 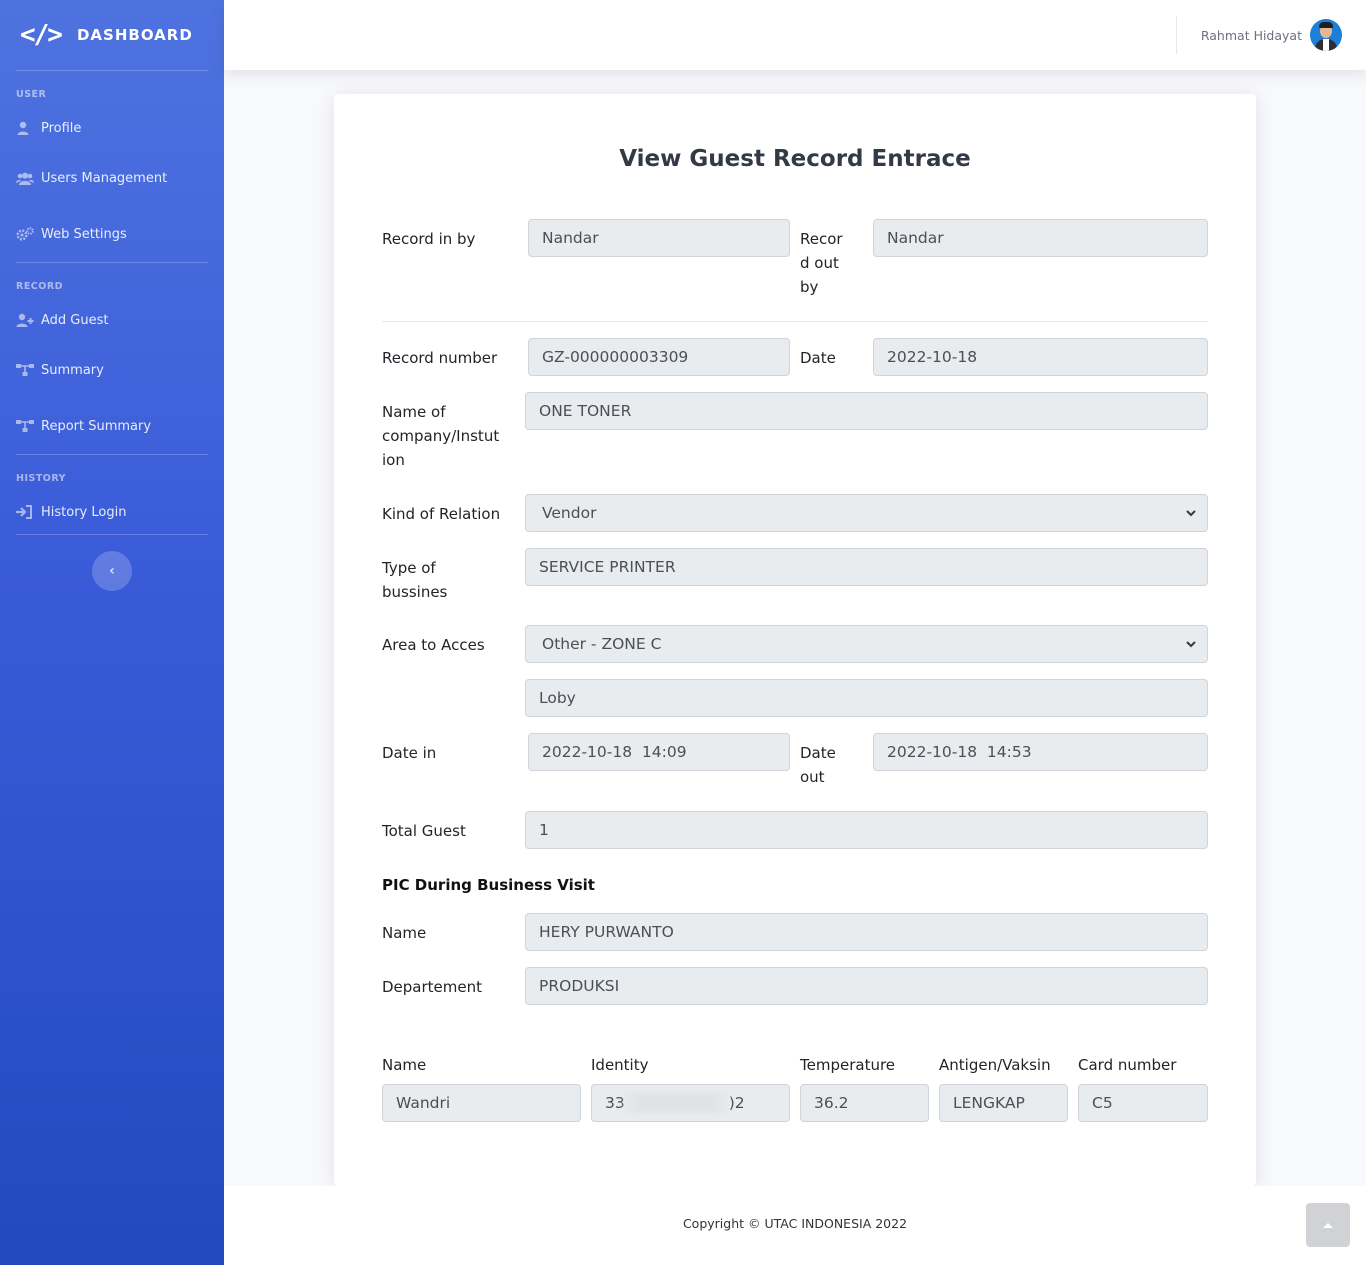 I want to click on sidebar-item-label: Web Settings, so click(x=84, y=234).